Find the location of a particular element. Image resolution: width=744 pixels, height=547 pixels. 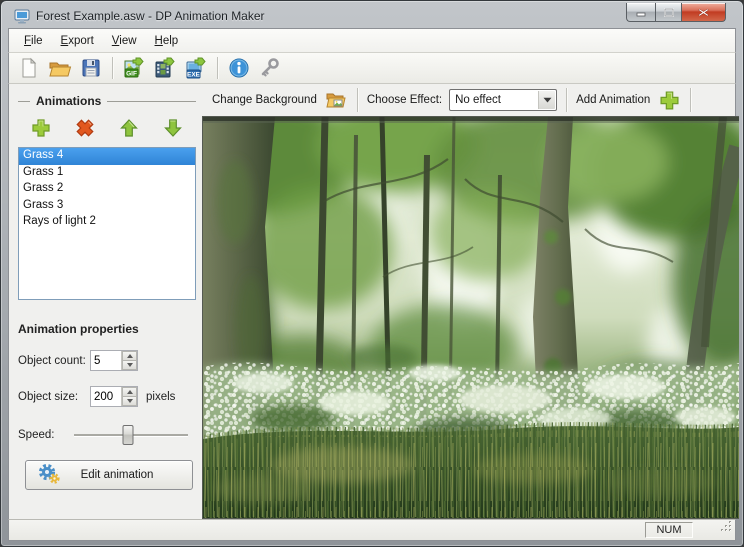

move-down-button is located at coordinates (173, 128).